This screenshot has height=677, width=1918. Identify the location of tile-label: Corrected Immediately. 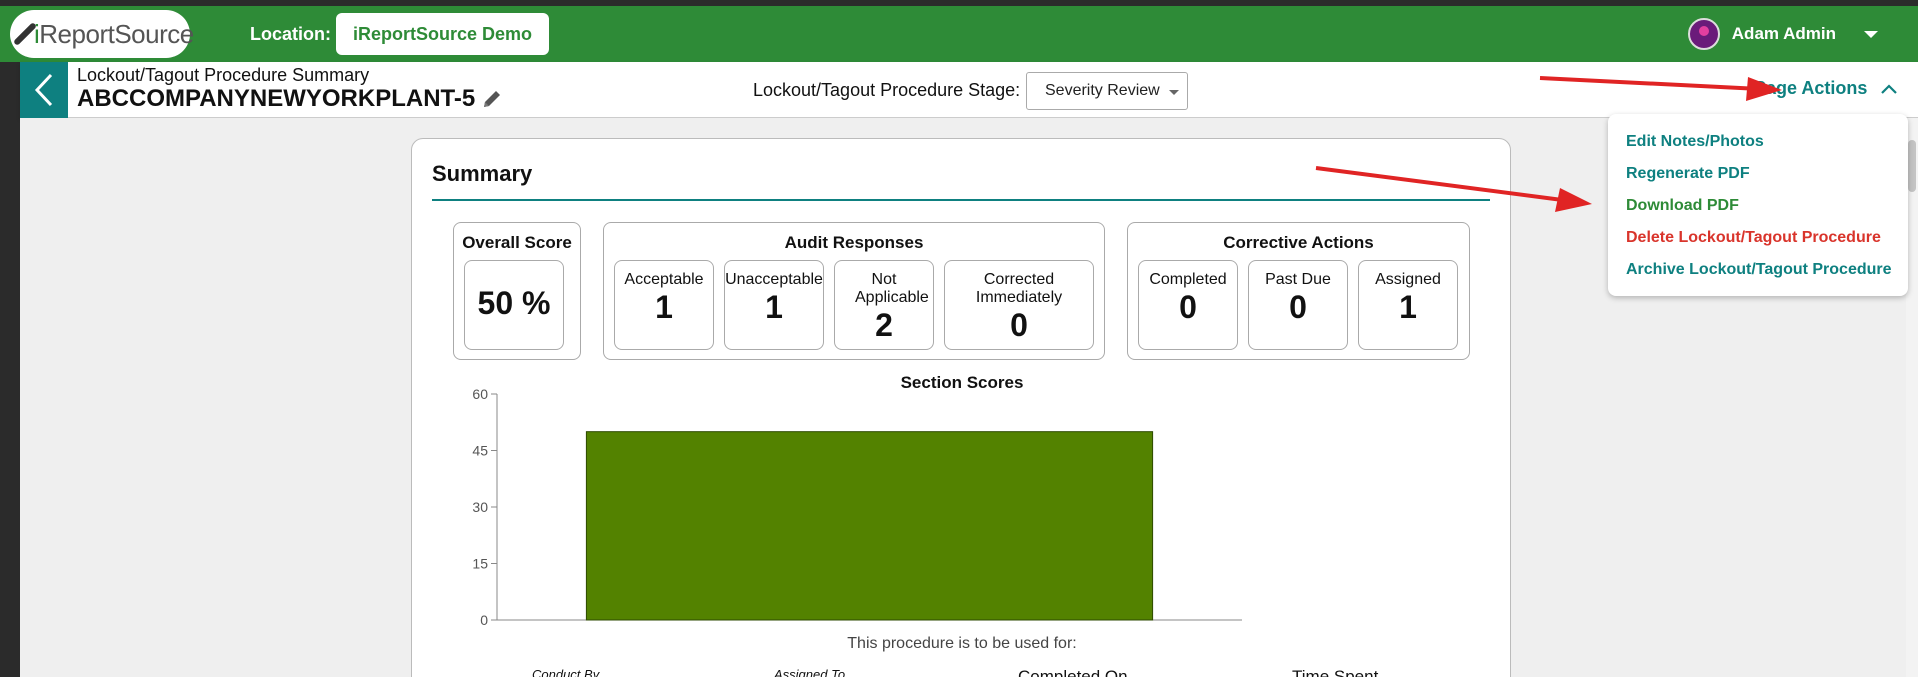
(1019, 288).